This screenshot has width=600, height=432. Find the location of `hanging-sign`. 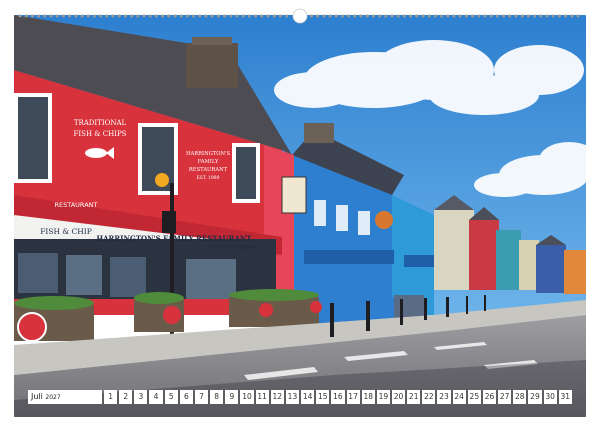

hanging-sign is located at coordinates (294, 195).